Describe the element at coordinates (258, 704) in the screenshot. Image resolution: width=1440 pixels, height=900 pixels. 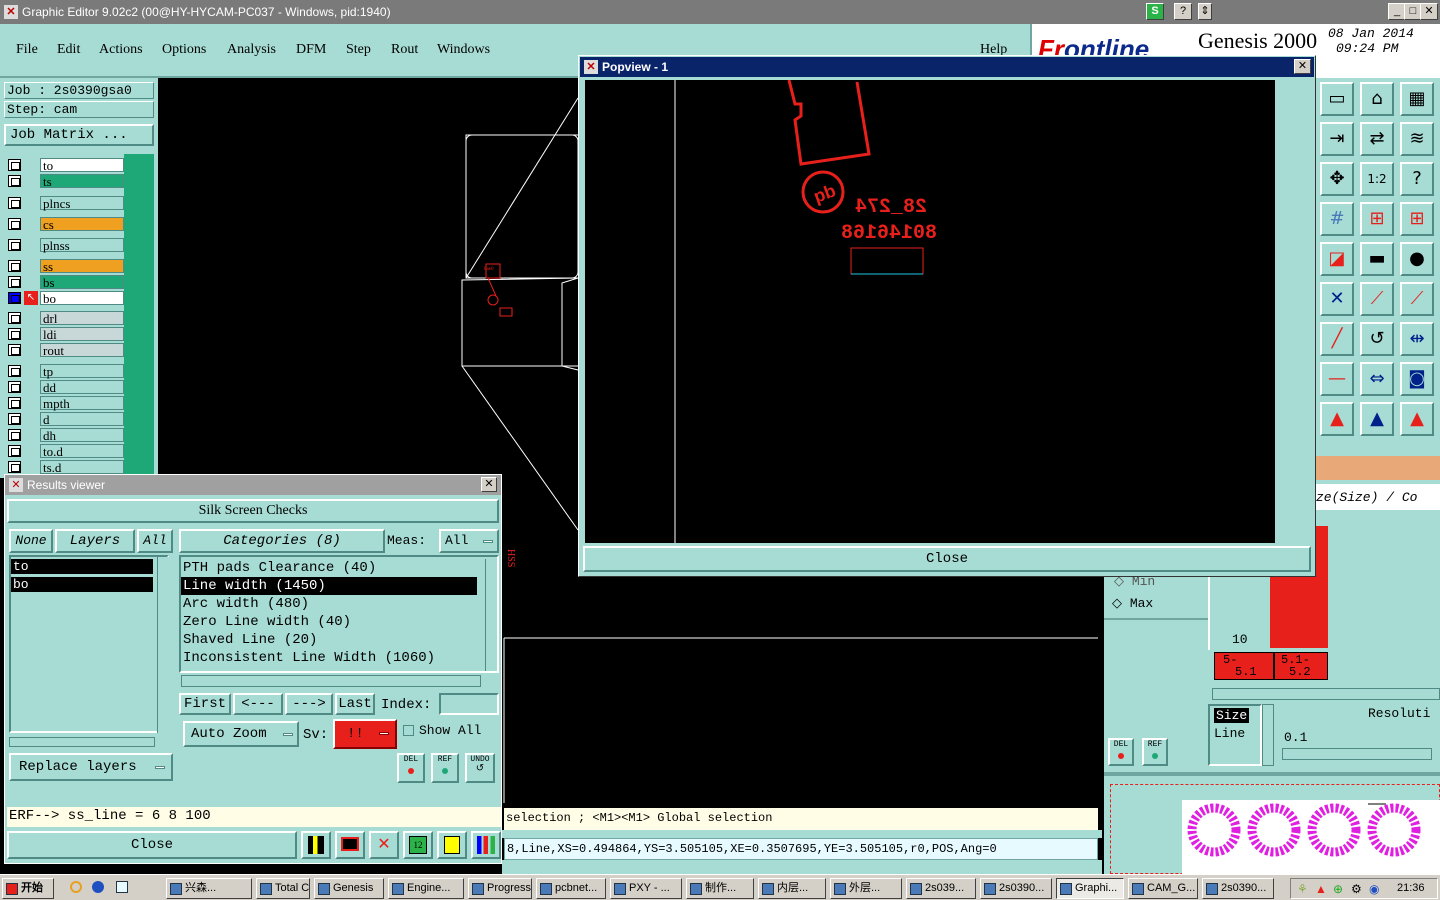
I see `previous-button: <---` at that location.